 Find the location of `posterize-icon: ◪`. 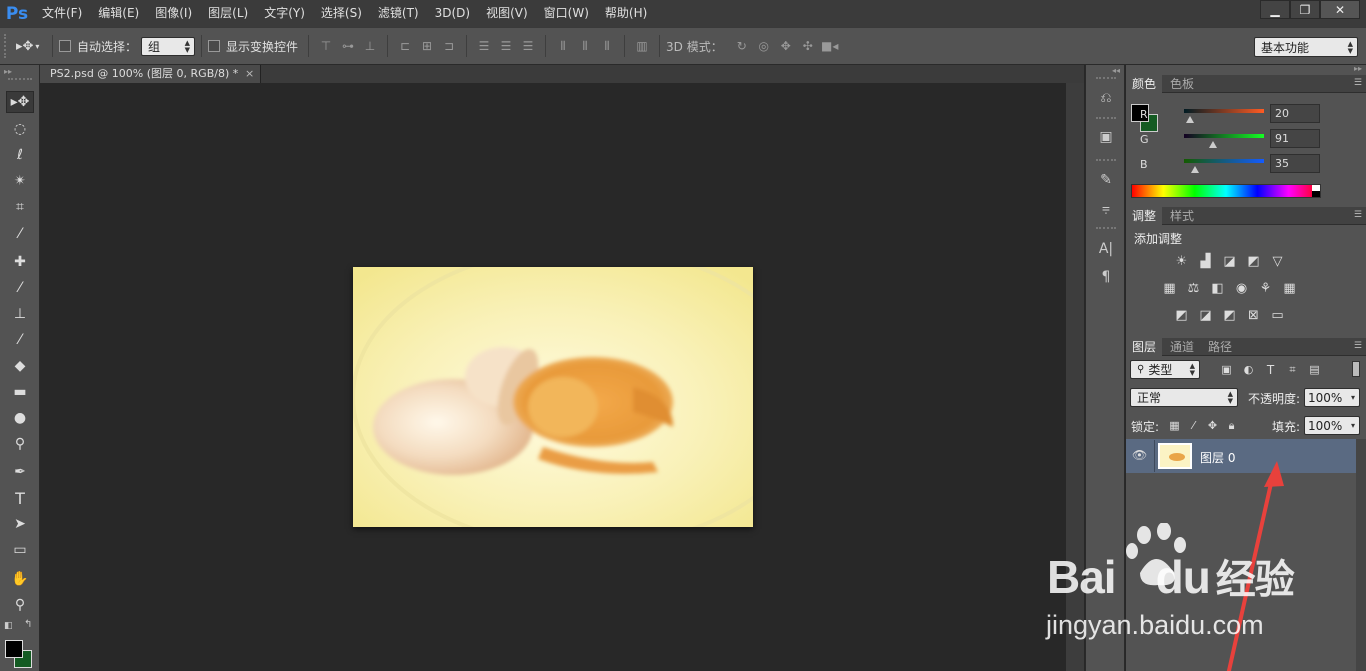

posterize-icon: ◪ is located at coordinates (1205, 315).